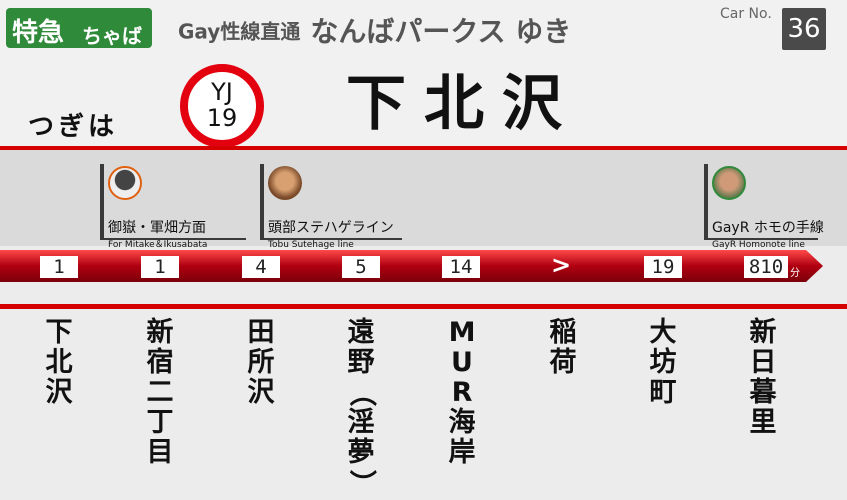 The image size is (847, 500). What do you see at coordinates (59, 362) in the screenshot?
I see `station-label: 下北沢` at bounding box center [59, 362].